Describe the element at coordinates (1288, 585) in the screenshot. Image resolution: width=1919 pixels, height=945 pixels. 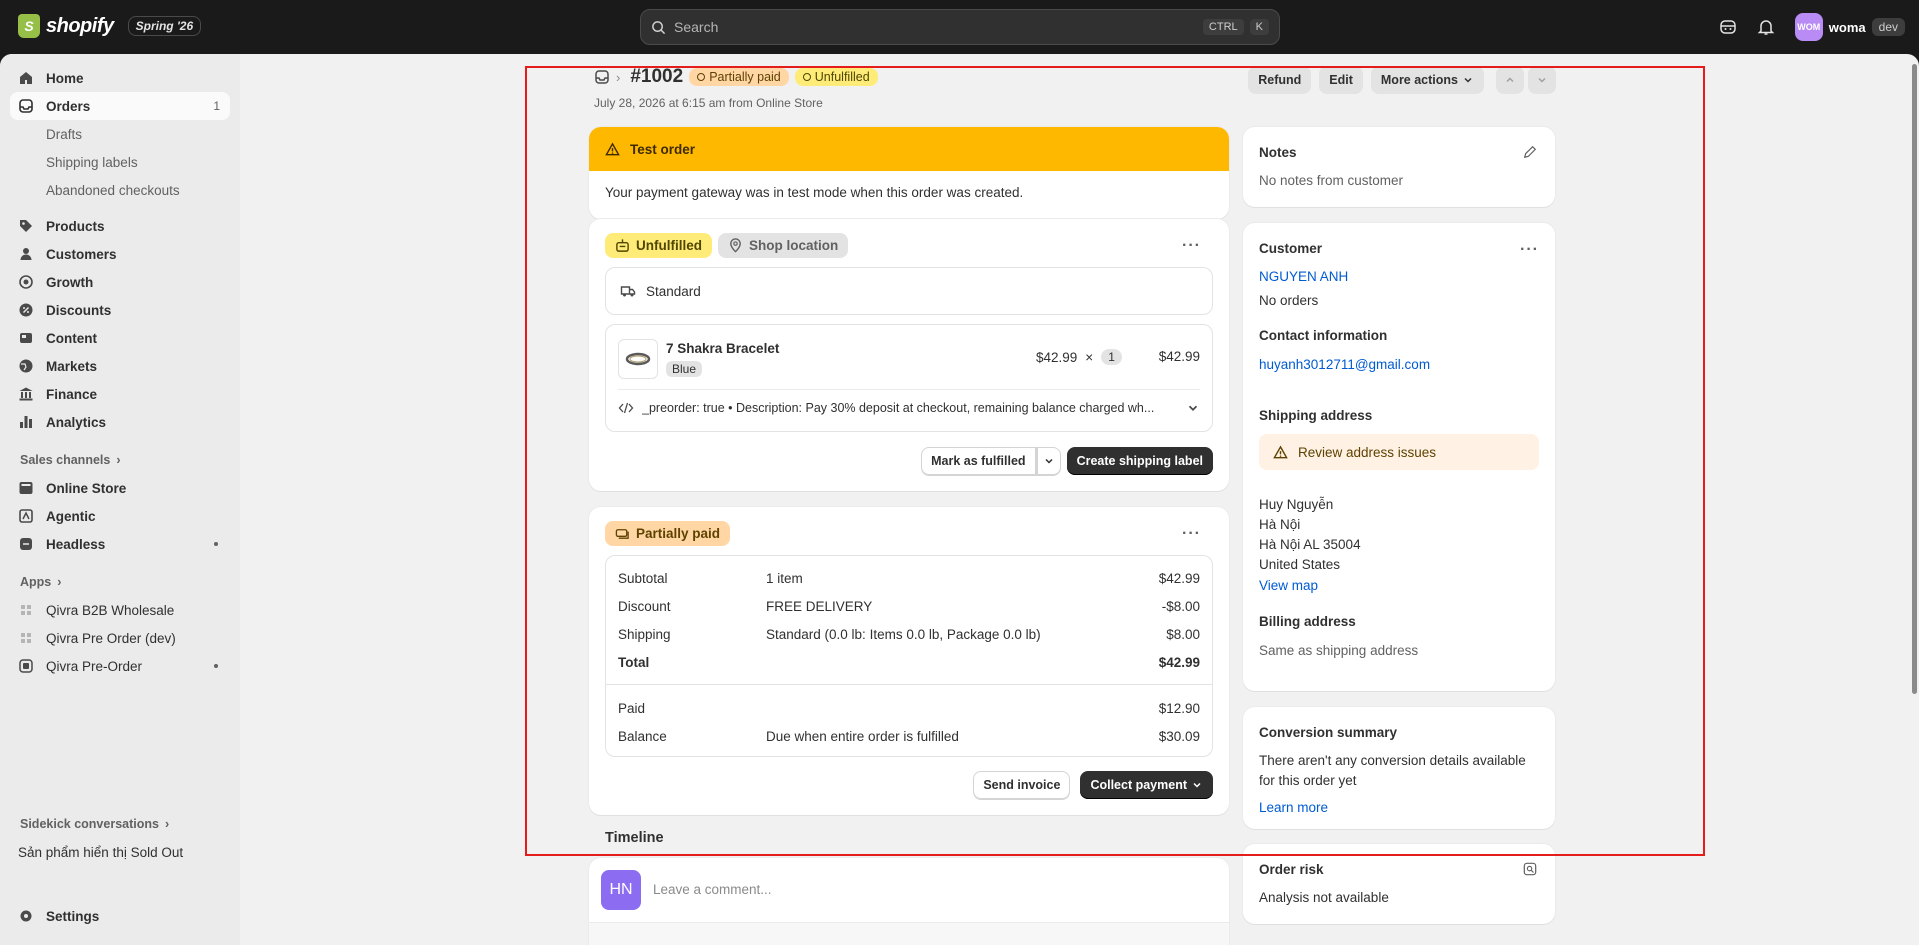
I see `view-map-link: View map` at that location.